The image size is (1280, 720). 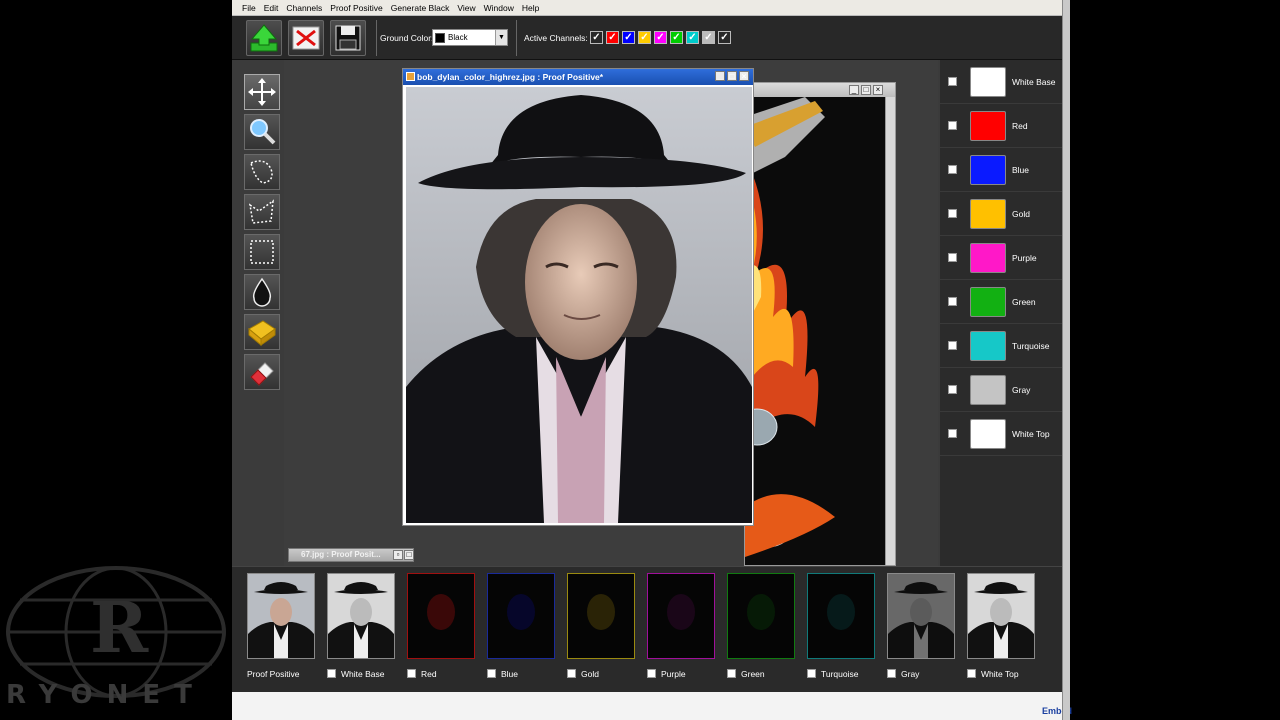 I want to click on close-red-x-icon, so click(x=306, y=38).